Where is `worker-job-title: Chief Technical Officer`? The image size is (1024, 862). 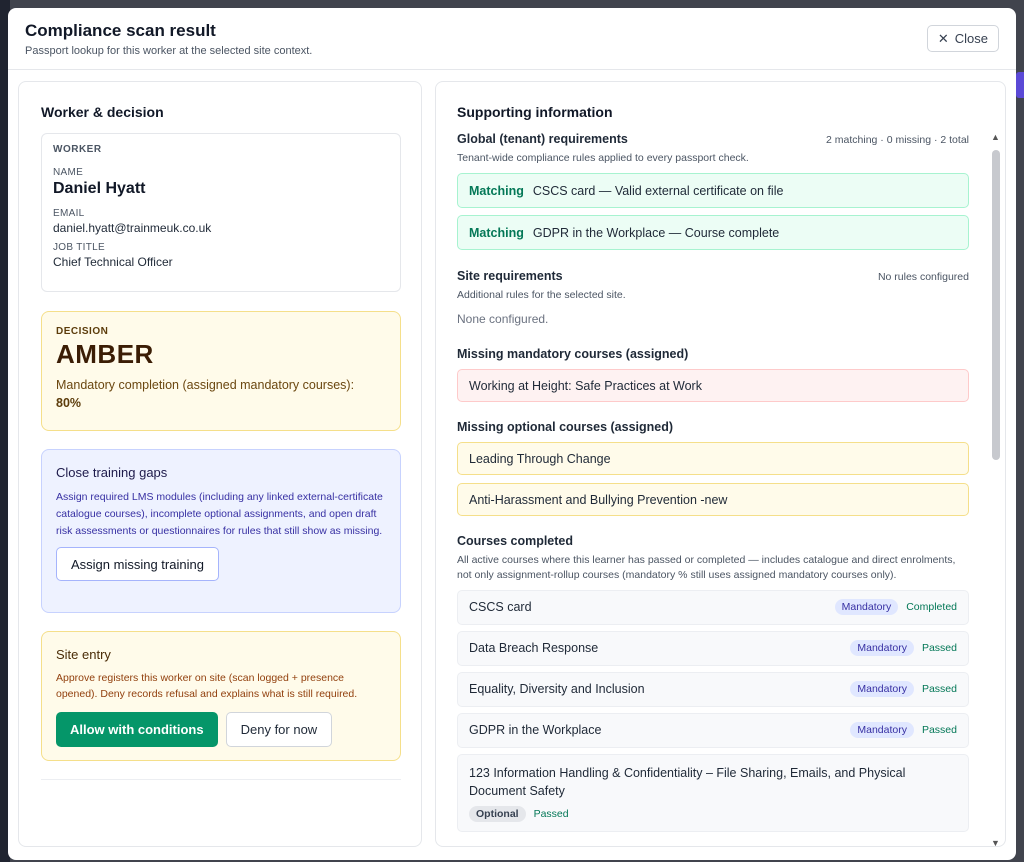 worker-job-title: Chief Technical Officer is located at coordinates (113, 262).